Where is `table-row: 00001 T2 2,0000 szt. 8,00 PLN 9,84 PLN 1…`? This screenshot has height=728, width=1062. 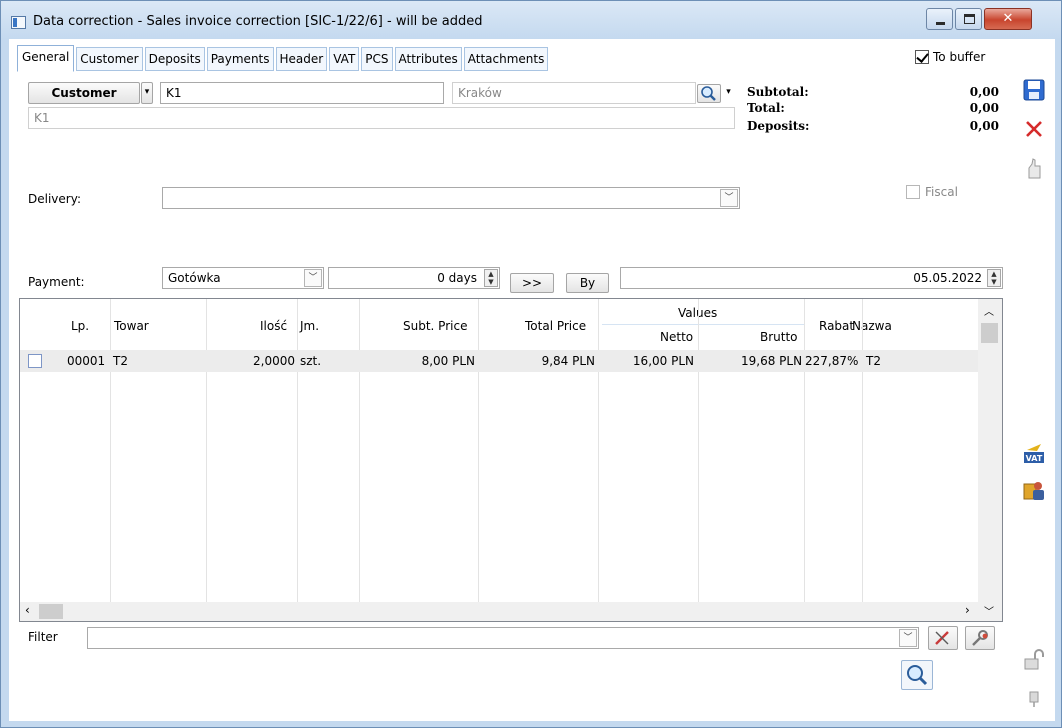
table-row: 00001 T2 2,0000 szt. 8,00 PLN 9,84 PLN 1… is located at coordinates (499, 361).